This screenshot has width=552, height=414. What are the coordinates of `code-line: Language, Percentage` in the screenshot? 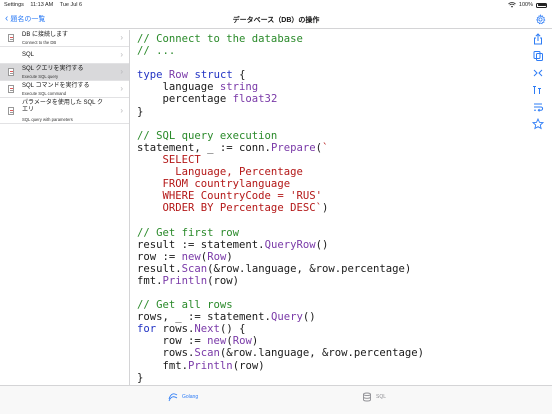 It's located at (220, 172).